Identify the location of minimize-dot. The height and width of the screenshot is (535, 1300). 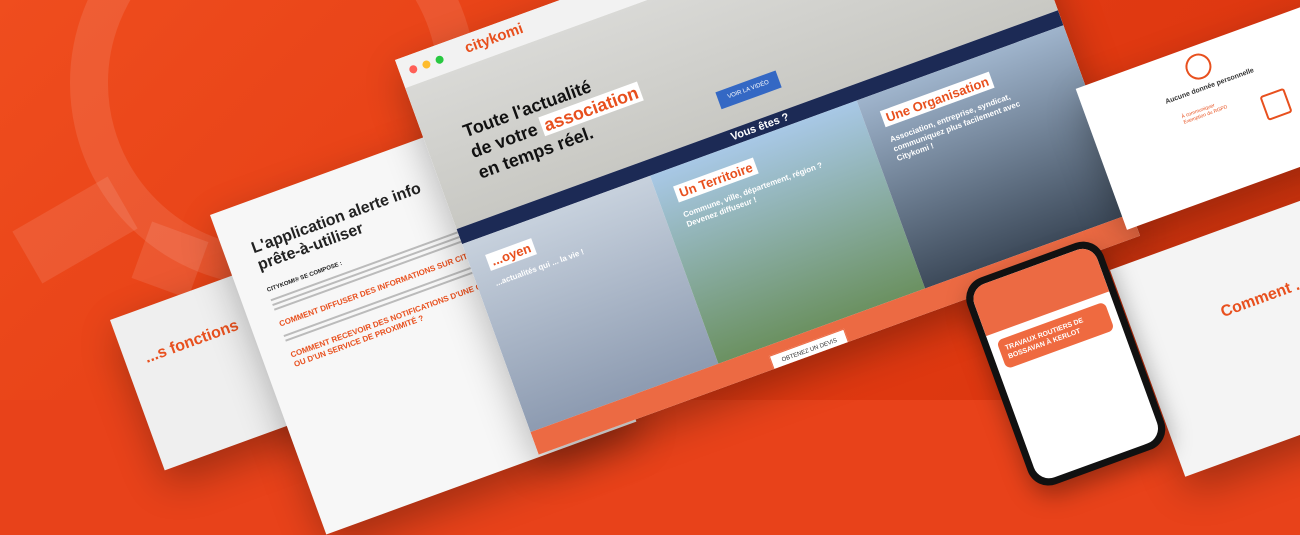
(426, 64).